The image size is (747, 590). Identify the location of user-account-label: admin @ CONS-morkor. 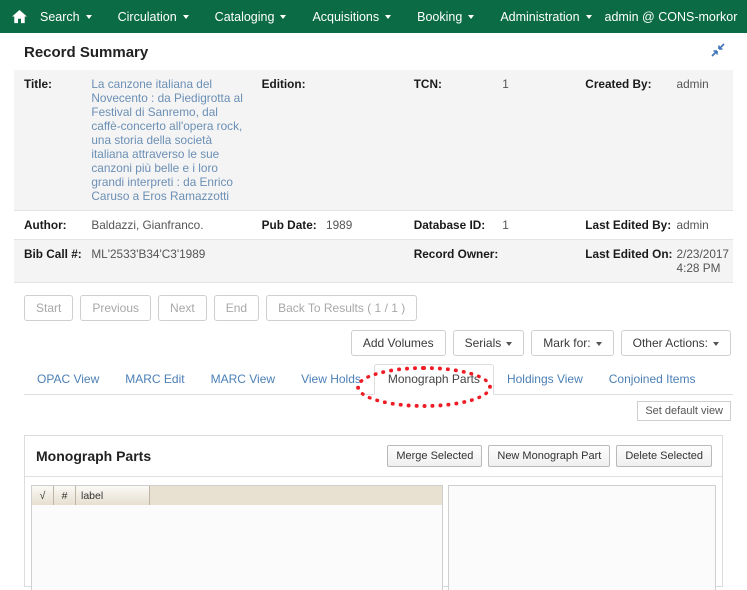
(671, 17).